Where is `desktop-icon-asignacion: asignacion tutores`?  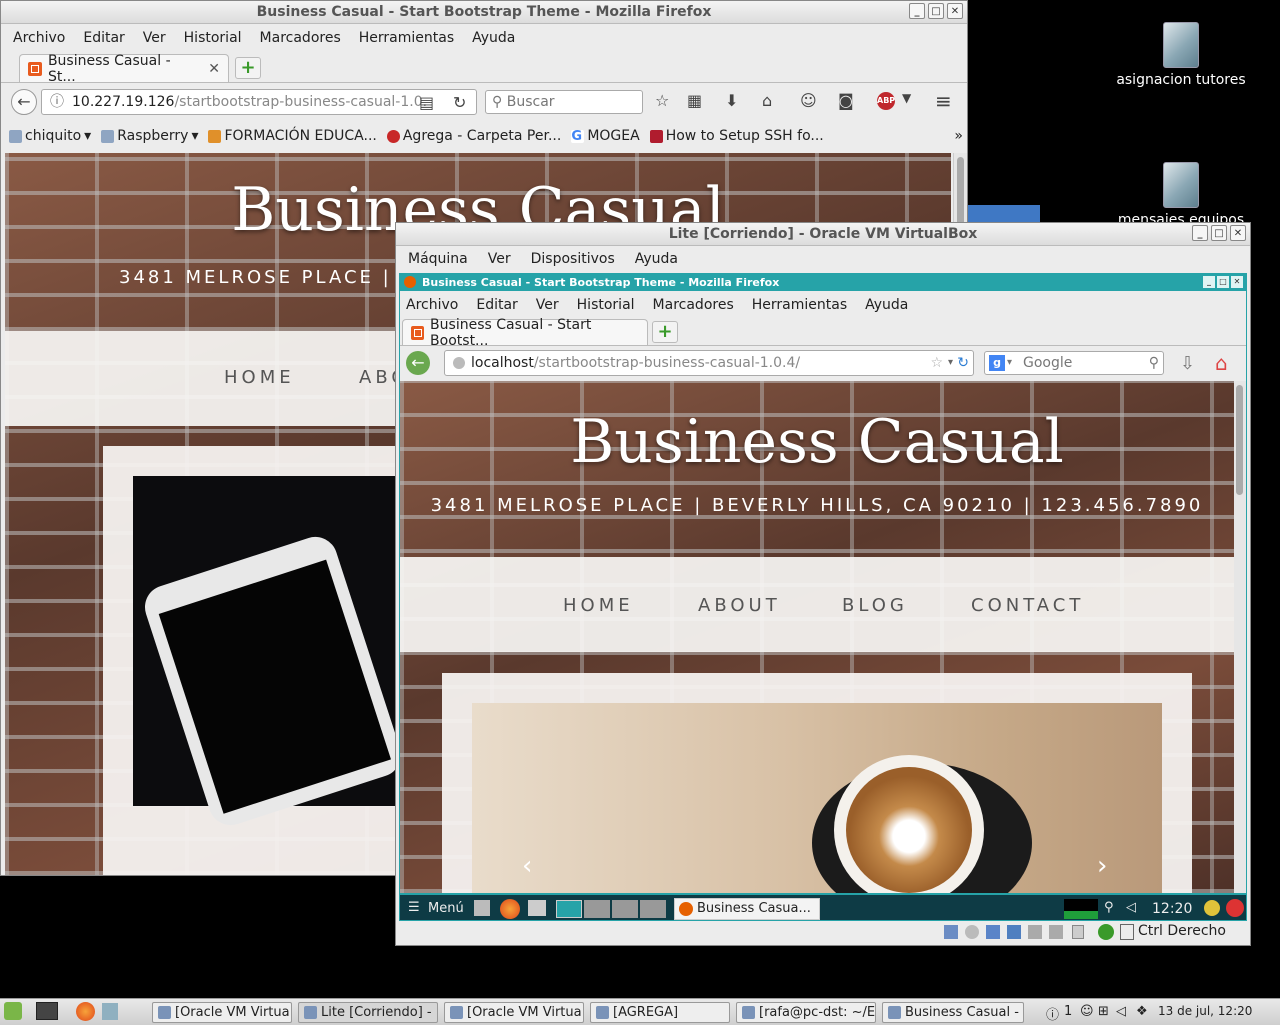 desktop-icon-asignacion: asignacion tutores is located at coordinates (1181, 55).